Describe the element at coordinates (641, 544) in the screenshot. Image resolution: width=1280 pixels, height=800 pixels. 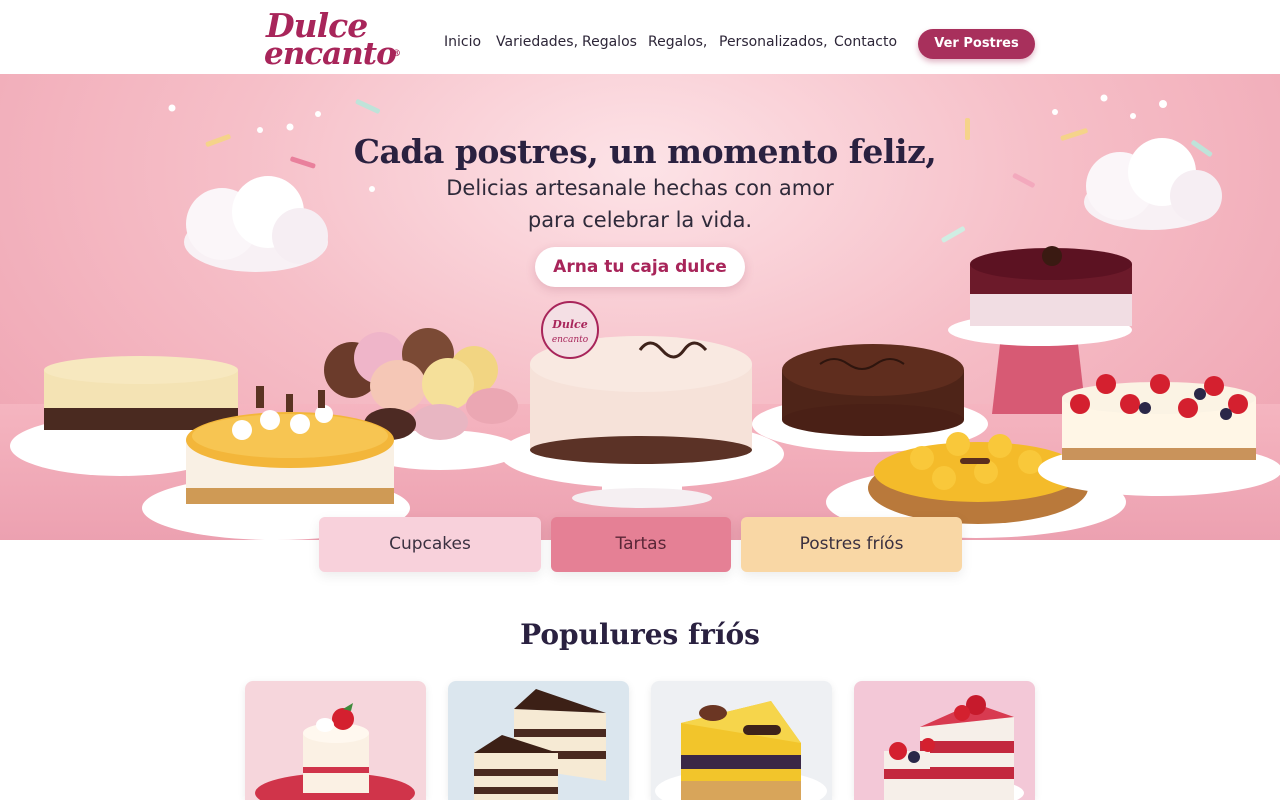
I see `category-tab-tartas: Tartas` at that location.